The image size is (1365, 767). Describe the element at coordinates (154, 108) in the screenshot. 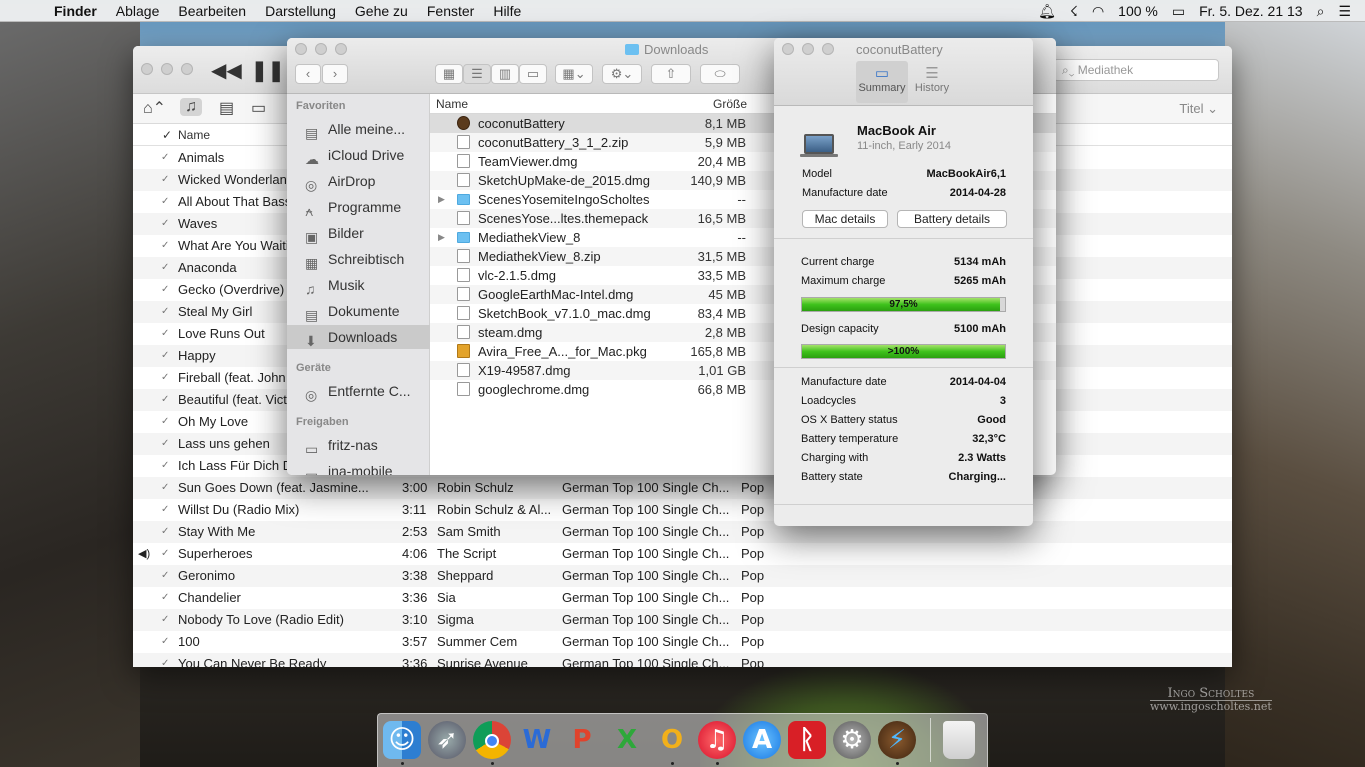

I see `home-icon: ⌂⌃` at that location.